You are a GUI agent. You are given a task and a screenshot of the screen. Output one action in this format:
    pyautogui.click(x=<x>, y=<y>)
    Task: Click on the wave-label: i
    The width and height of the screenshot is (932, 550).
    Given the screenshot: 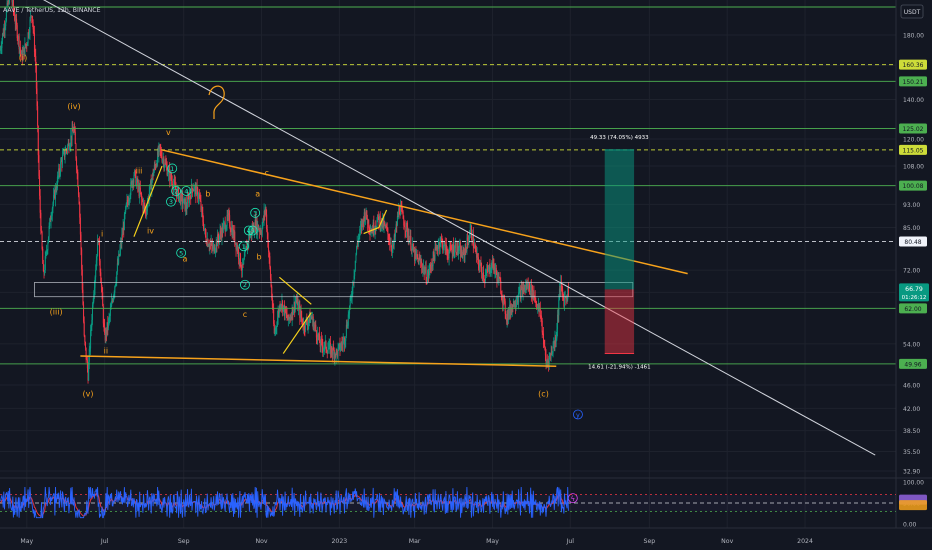 What is the action you would take?
    pyautogui.click(x=102, y=234)
    